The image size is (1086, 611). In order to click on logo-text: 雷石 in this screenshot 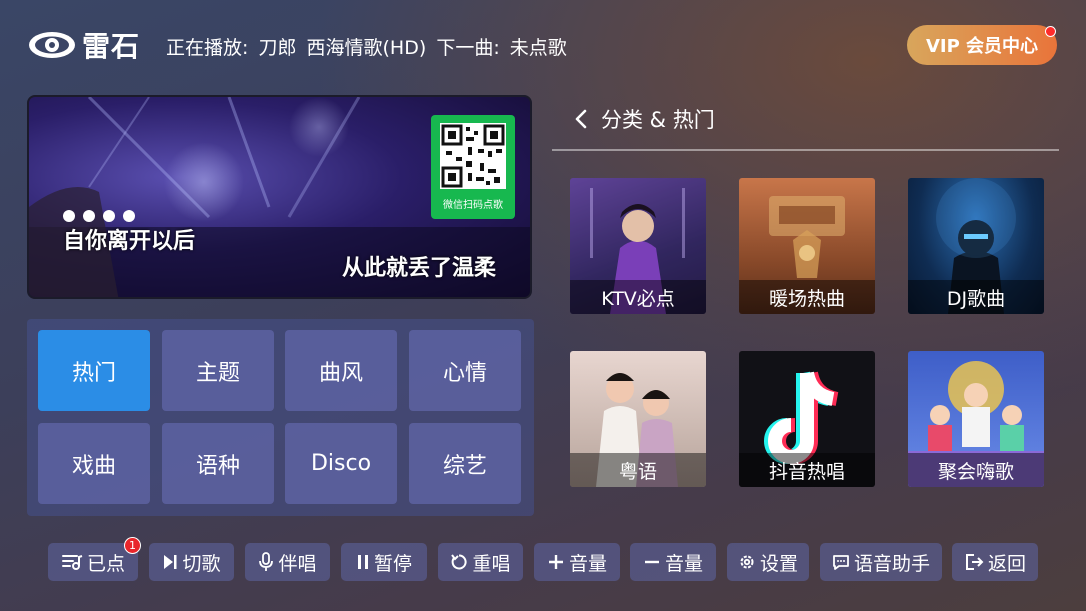, I will do `click(111, 46)`.